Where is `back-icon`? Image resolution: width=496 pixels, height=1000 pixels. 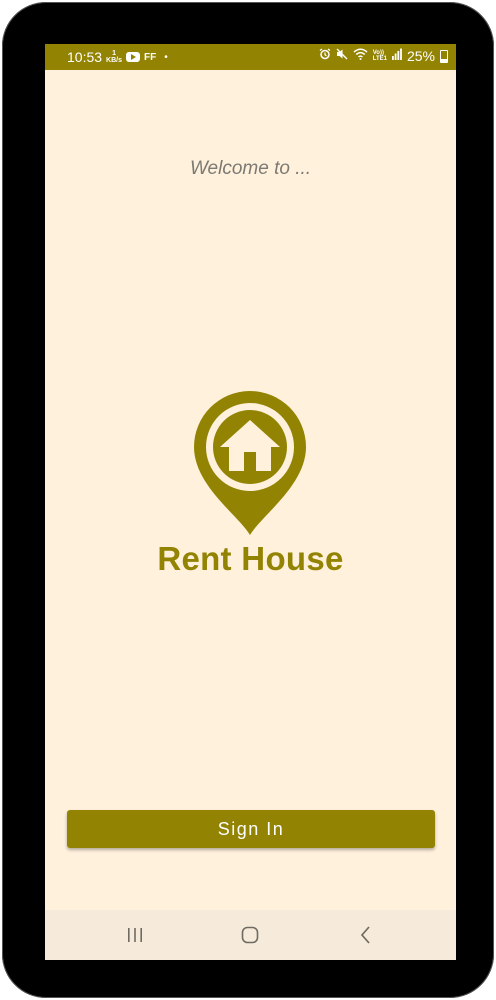 back-icon is located at coordinates (365, 935).